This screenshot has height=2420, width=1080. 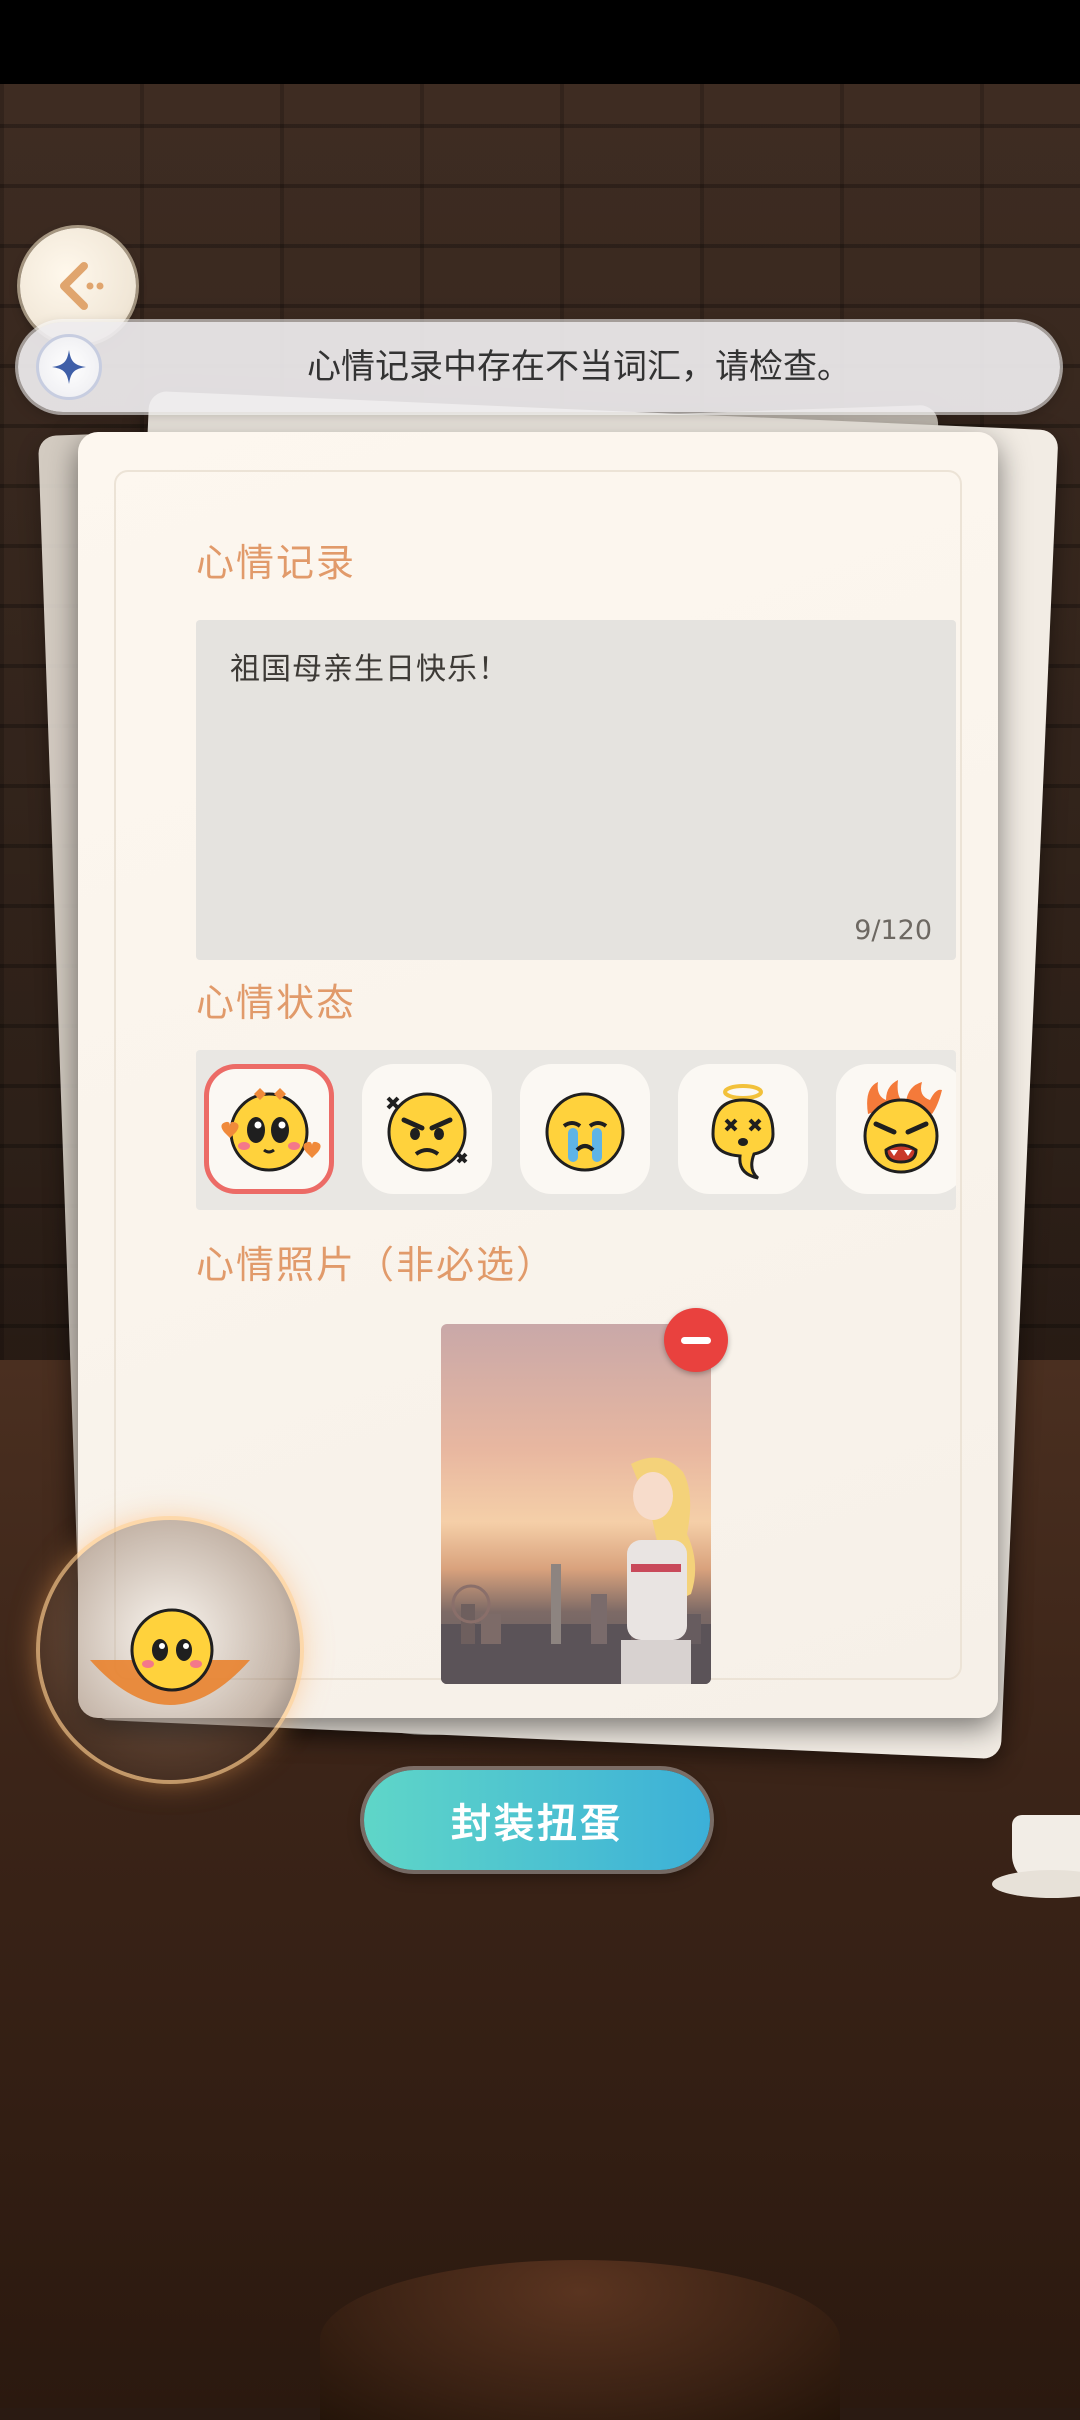 What do you see at coordinates (376, 1265) in the screenshot?
I see `photo-section-title: 心情照片（非必选）` at bounding box center [376, 1265].